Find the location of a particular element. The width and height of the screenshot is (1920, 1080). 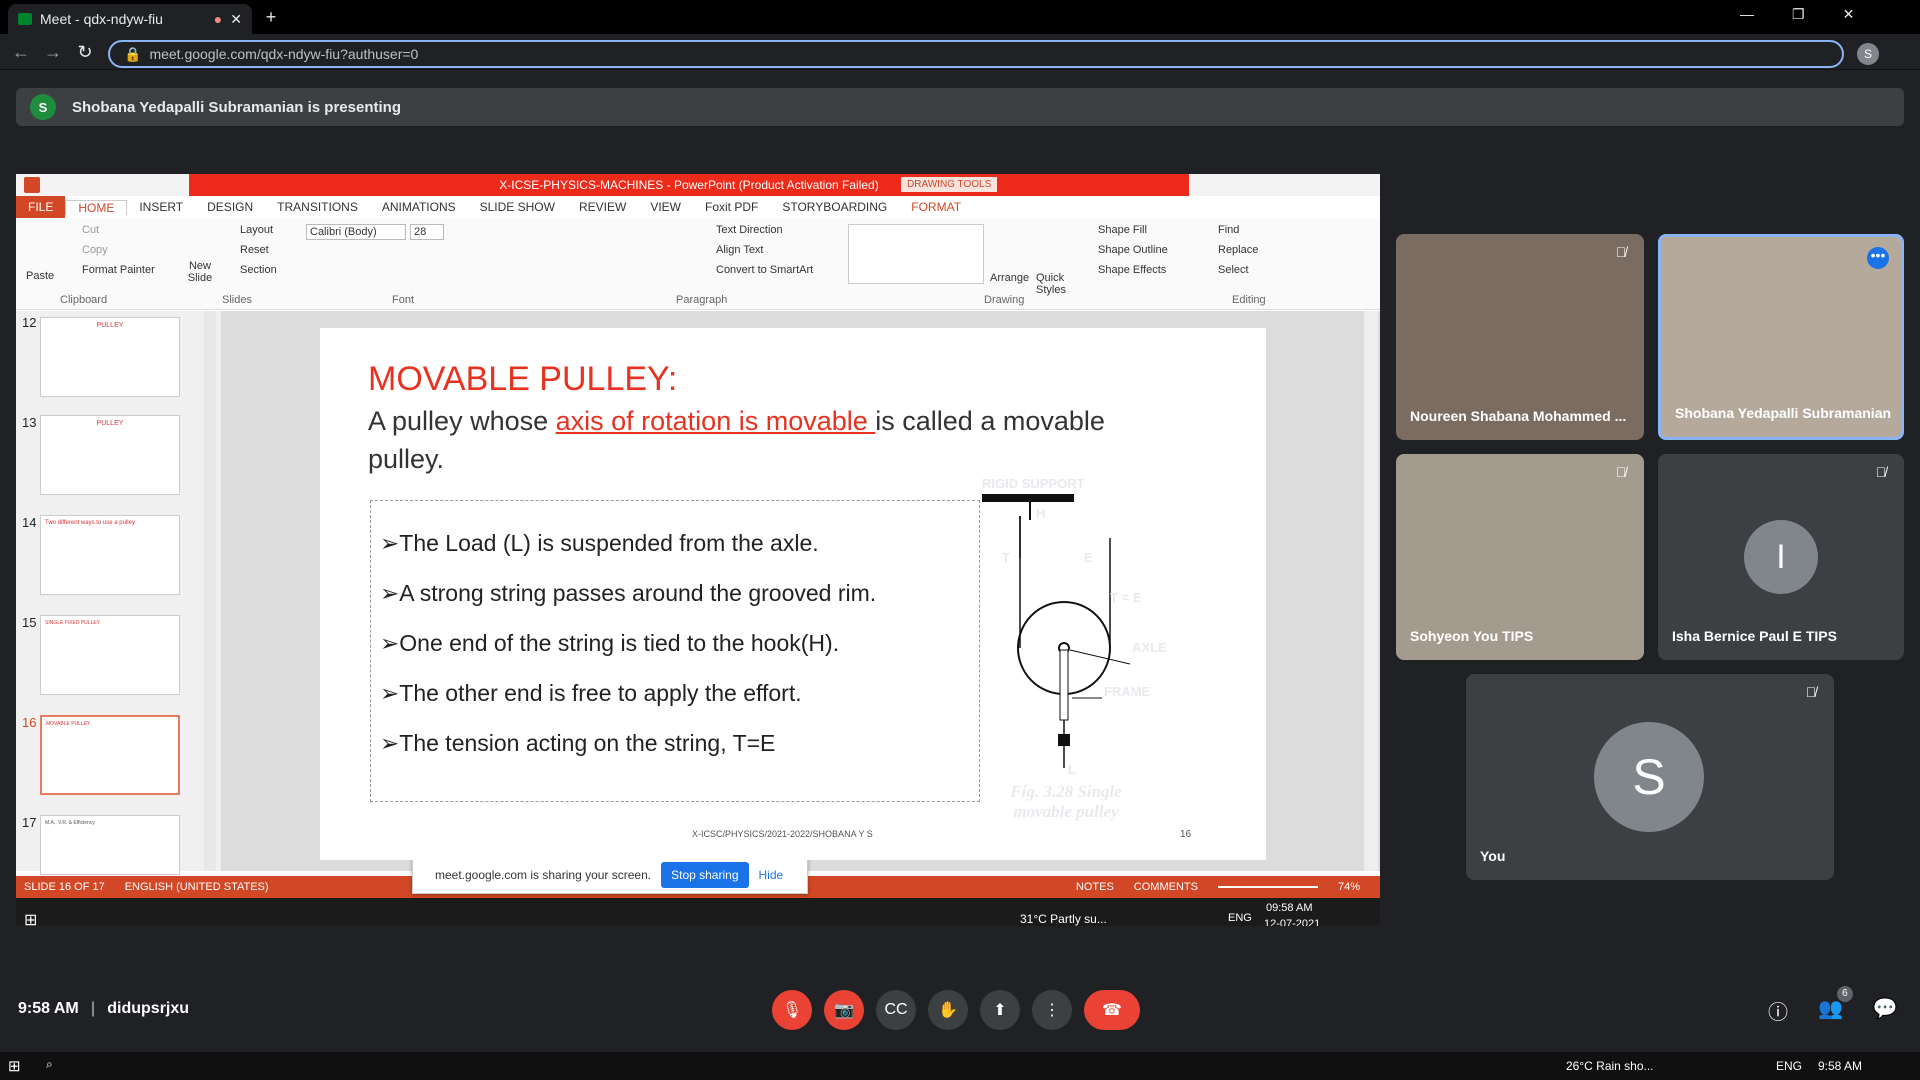

zoom-slider is located at coordinates (1267, 887).